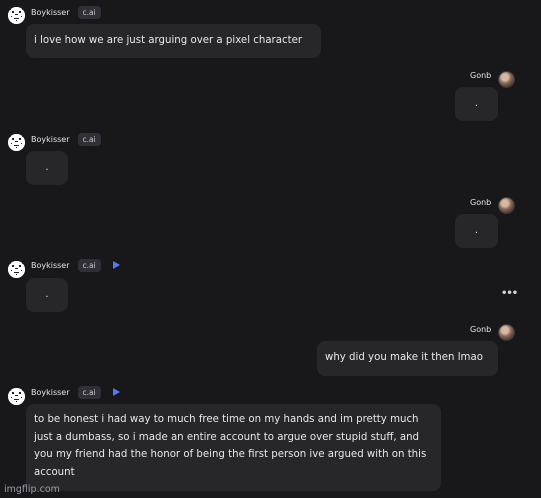  What do you see at coordinates (404, 357) in the screenshot?
I see `message-text: why did you make it then lmao` at bounding box center [404, 357].